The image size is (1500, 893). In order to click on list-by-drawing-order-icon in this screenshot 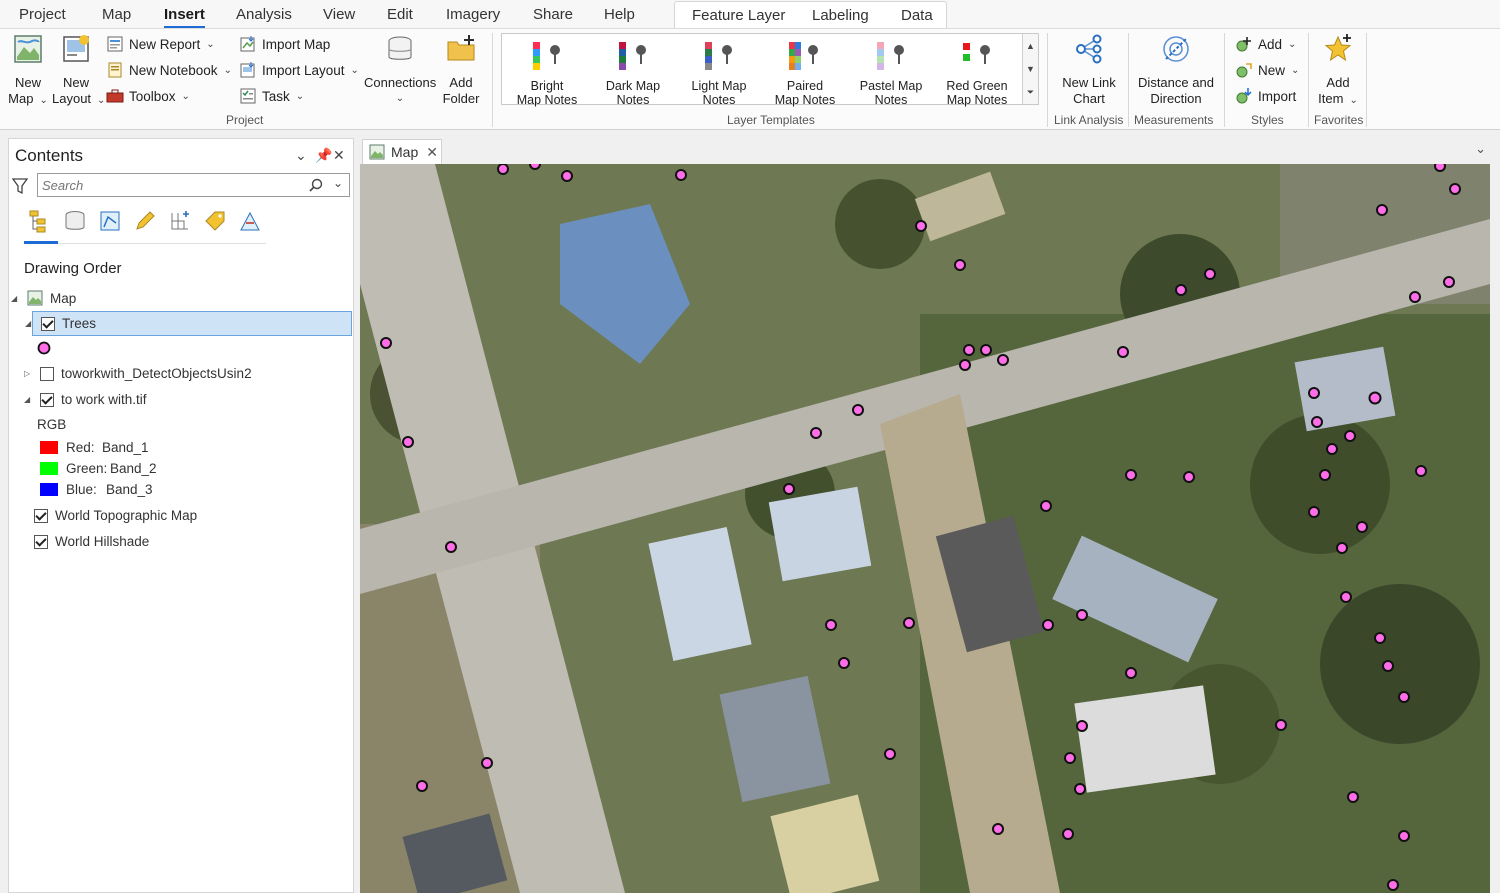, I will do `click(40, 221)`.